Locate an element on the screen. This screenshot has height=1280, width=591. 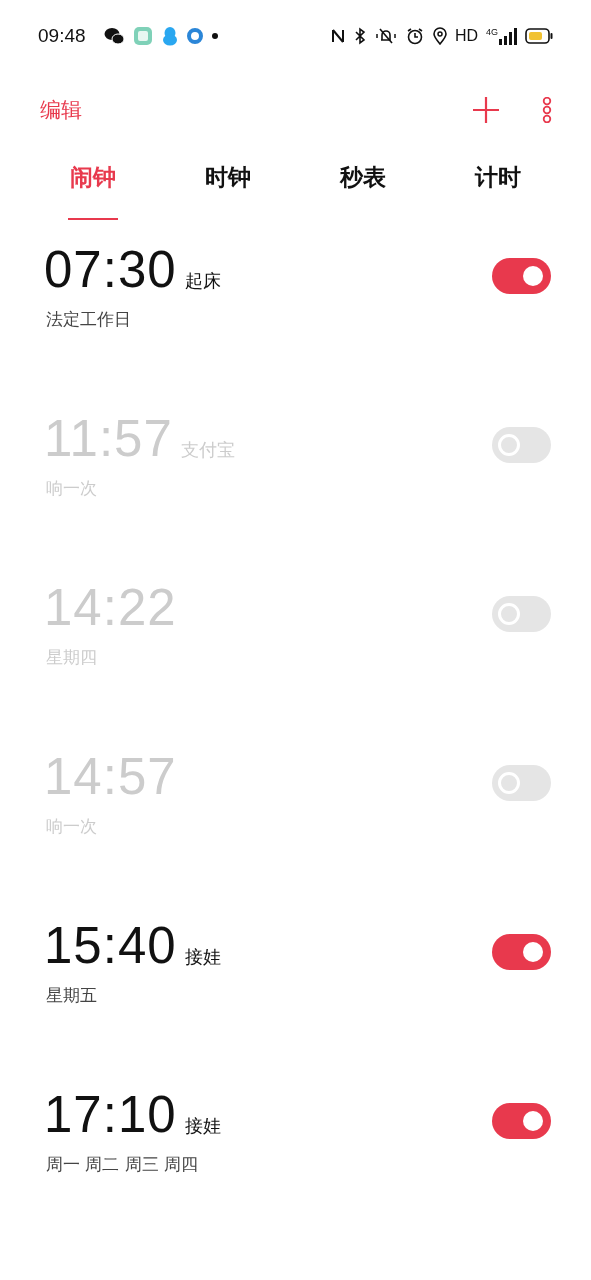
rounded-square-icon is located at coordinates (142, 36).